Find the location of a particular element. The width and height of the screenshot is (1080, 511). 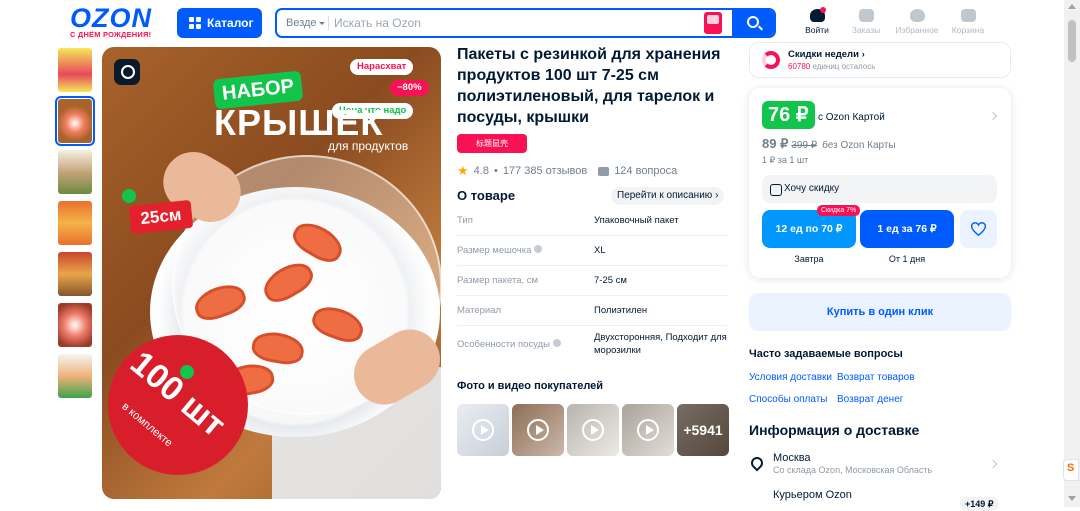

spec-row: Материал Полиэтилен is located at coordinates (592, 311).